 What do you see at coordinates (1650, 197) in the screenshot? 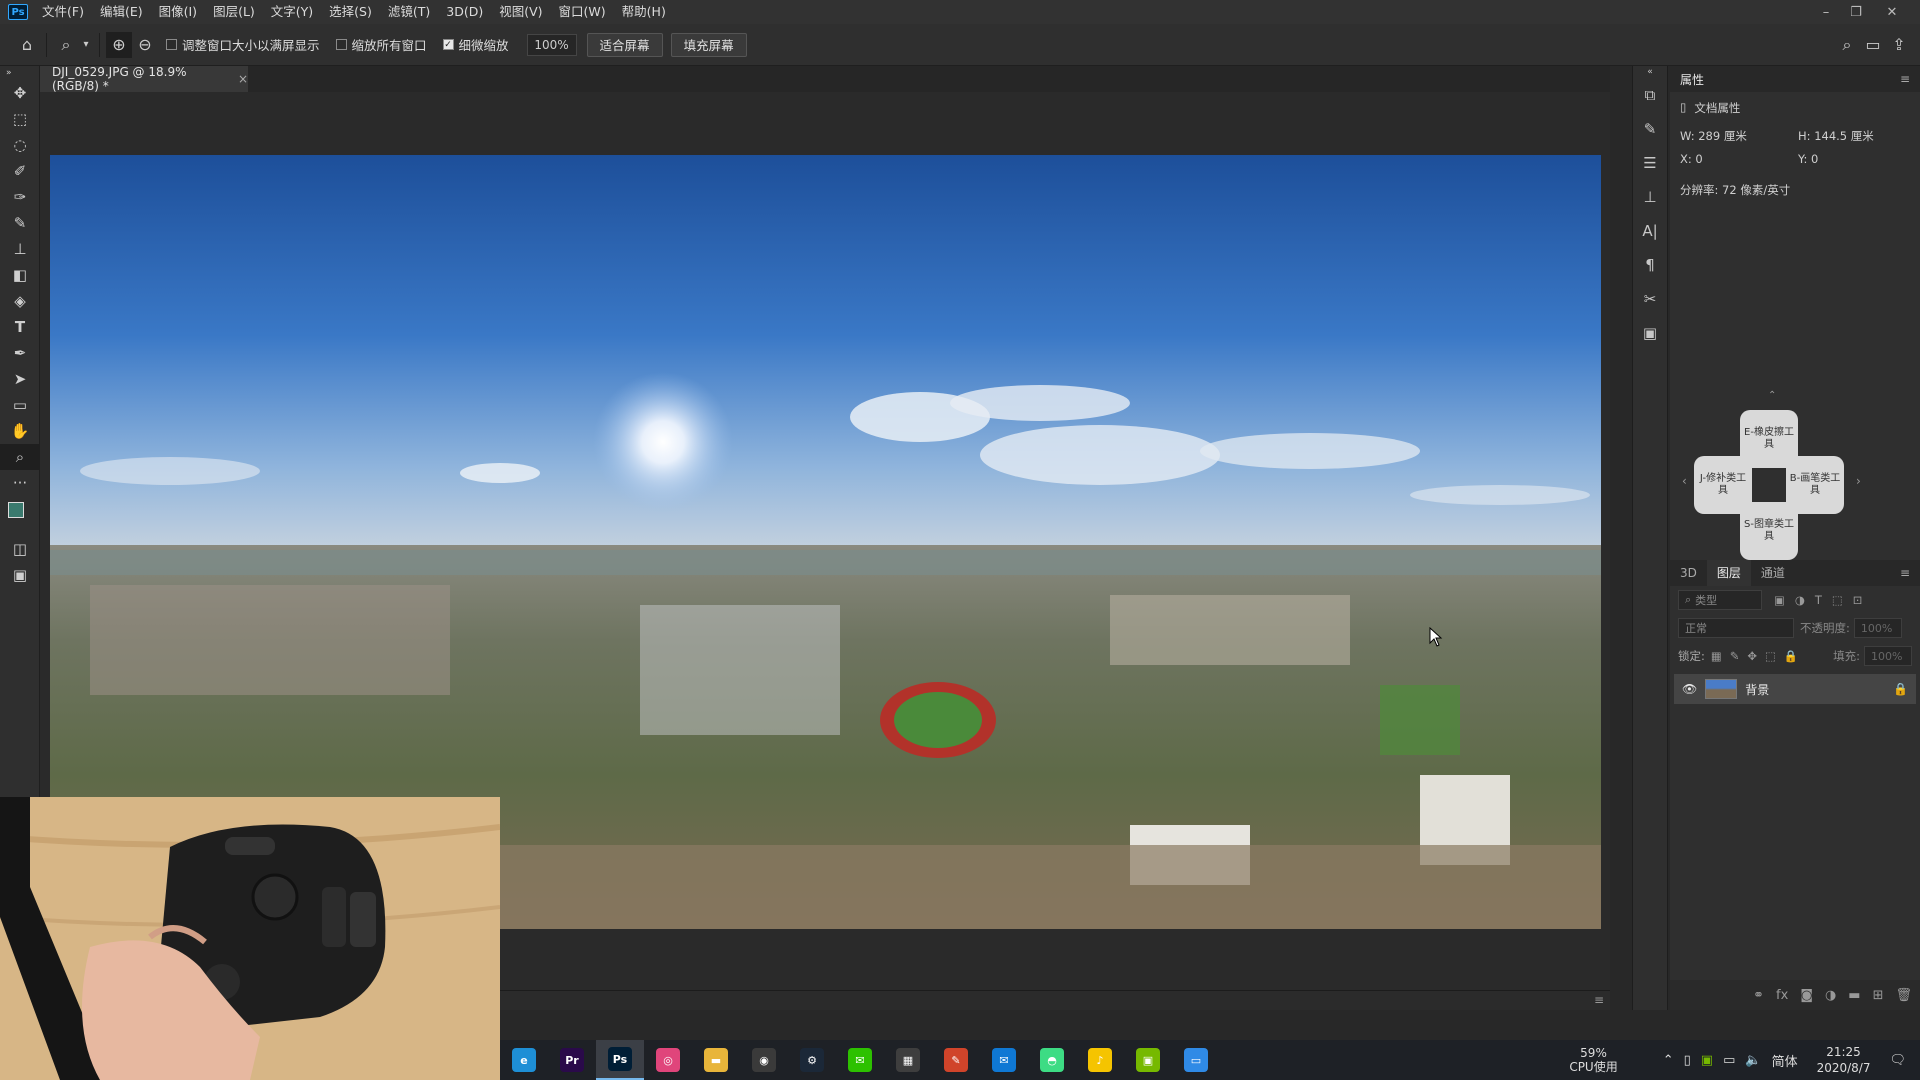
I see `clone-source-icon: ⊥` at bounding box center [1650, 197].